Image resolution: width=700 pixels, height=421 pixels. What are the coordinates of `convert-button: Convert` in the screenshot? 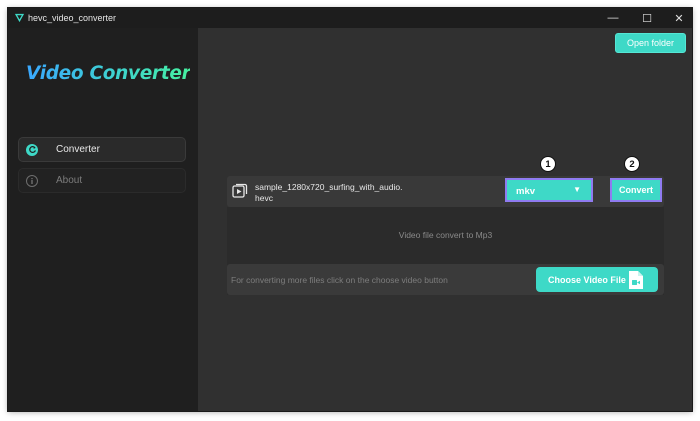 It's located at (636, 190).